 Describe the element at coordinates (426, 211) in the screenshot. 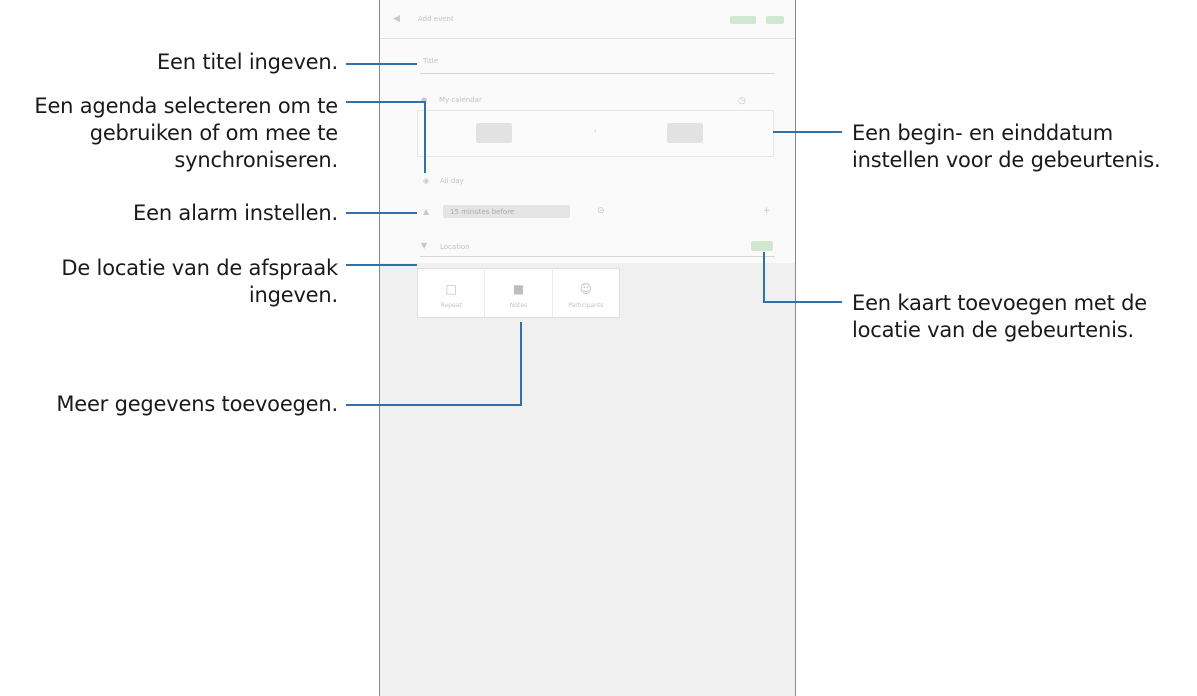

I see `bell-icon: ▲` at that location.